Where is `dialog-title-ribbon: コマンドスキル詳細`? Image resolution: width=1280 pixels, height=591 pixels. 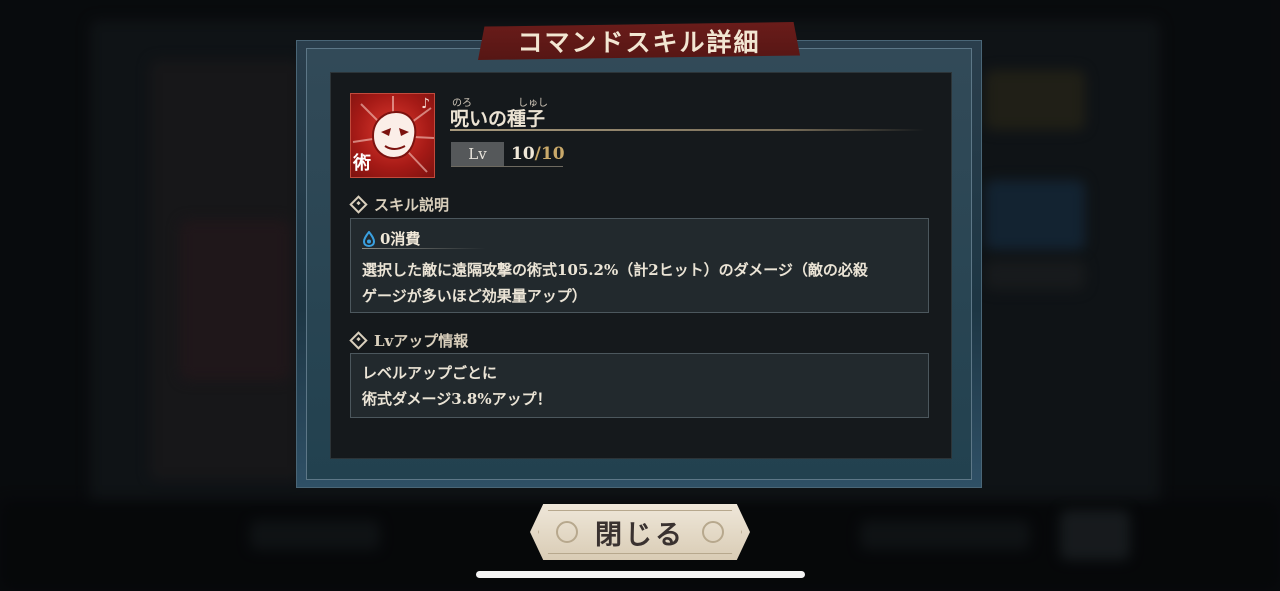
dialog-title-ribbon: コマンドスキル詳細 is located at coordinates (639, 41).